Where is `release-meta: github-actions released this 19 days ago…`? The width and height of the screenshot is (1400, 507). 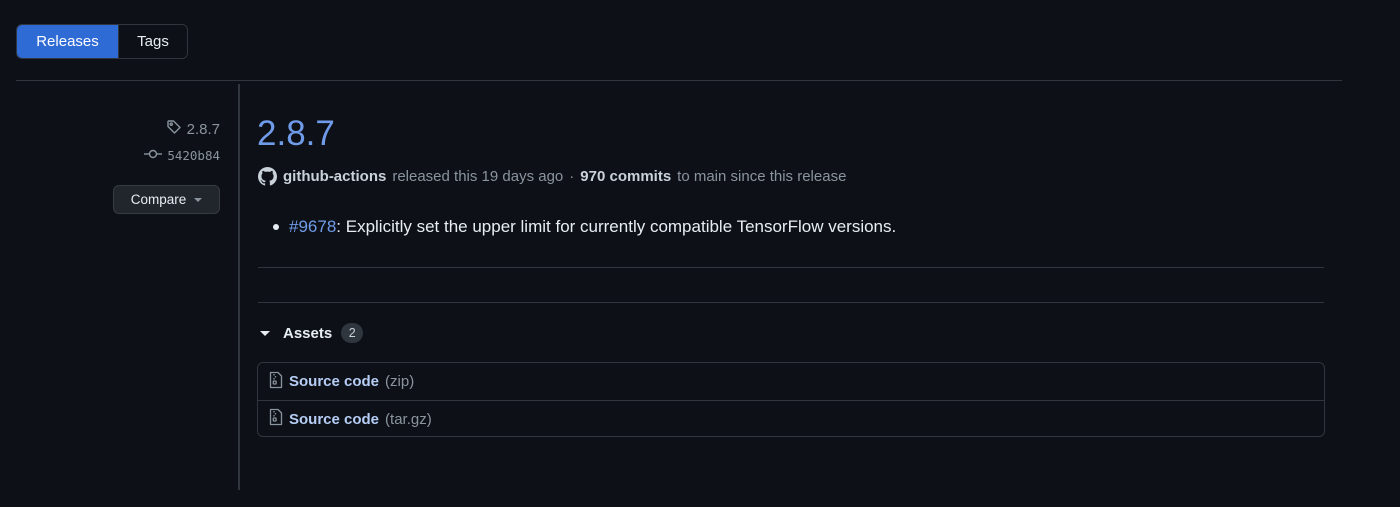
release-meta: github-actions released this 19 days ago… is located at coordinates (552, 176).